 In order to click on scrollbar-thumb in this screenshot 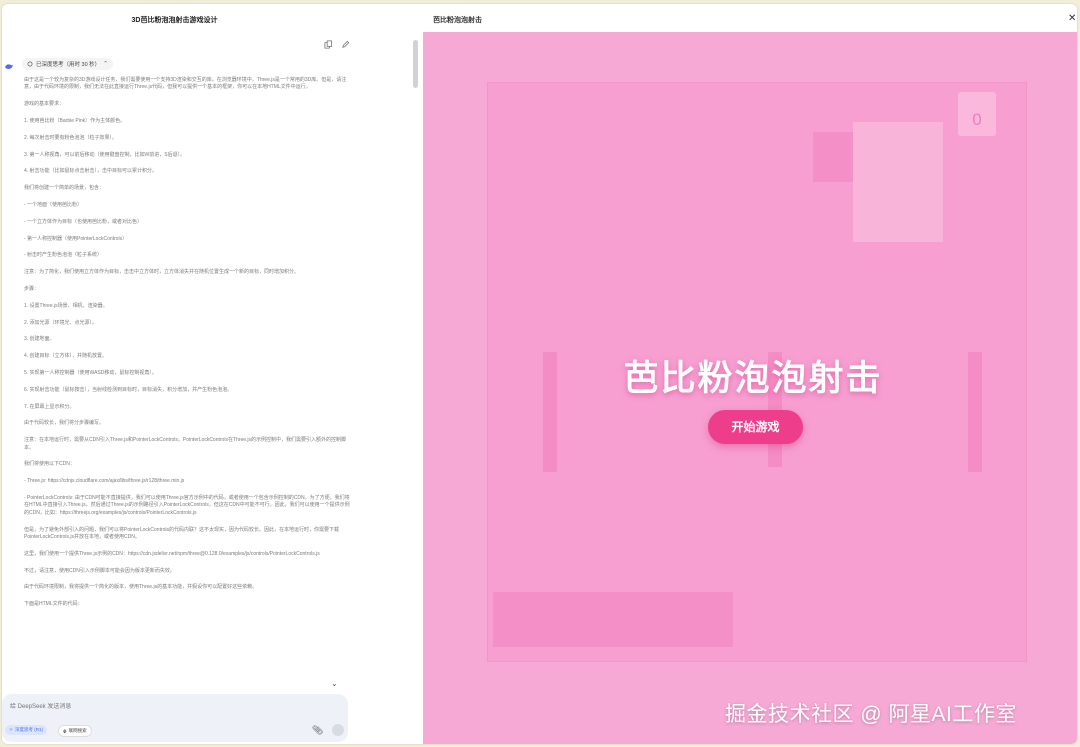, I will do `click(415, 64)`.